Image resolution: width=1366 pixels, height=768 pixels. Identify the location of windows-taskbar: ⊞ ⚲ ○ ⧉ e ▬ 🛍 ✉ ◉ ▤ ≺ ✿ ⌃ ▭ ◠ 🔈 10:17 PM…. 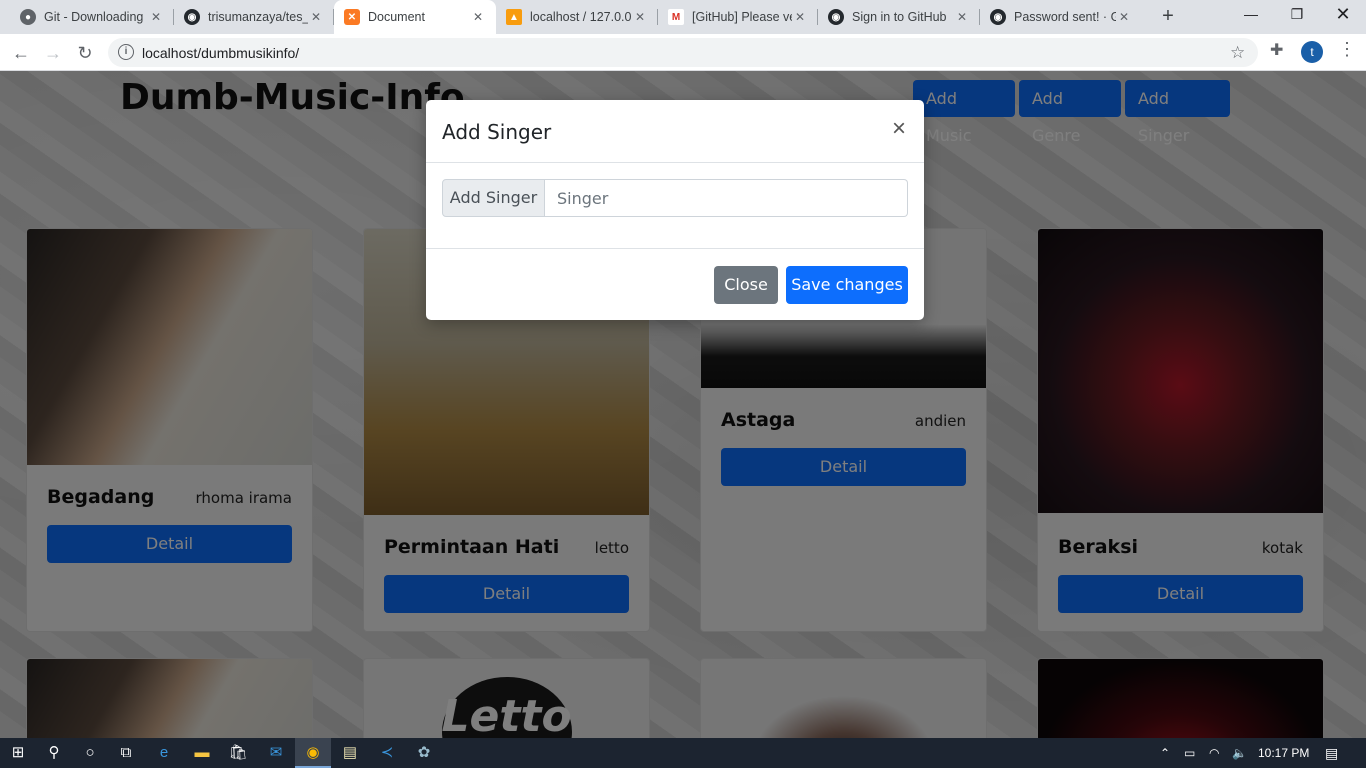
(683, 753).